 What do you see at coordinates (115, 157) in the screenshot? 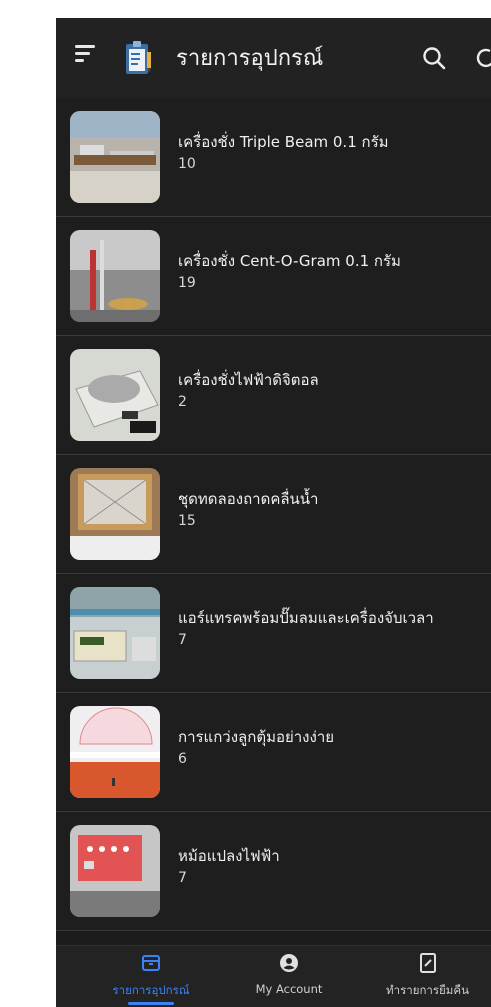
I see `triple-beam-balance-image` at bounding box center [115, 157].